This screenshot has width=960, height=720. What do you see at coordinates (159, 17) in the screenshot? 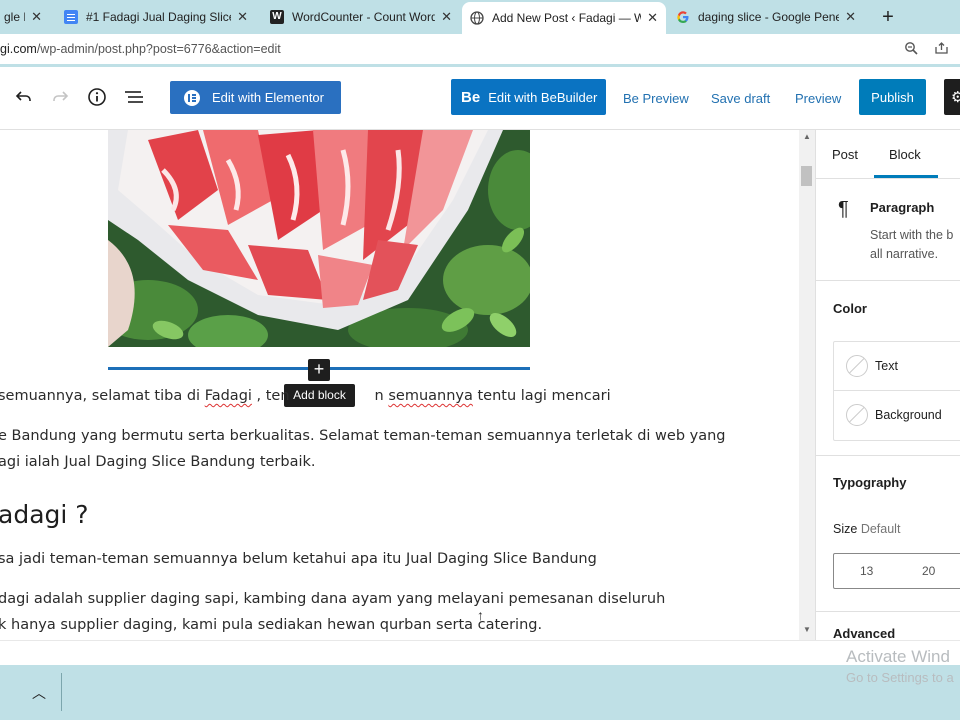
I see `tab-title: #1 Fadagi Jual Daging Slice E` at bounding box center [159, 17].